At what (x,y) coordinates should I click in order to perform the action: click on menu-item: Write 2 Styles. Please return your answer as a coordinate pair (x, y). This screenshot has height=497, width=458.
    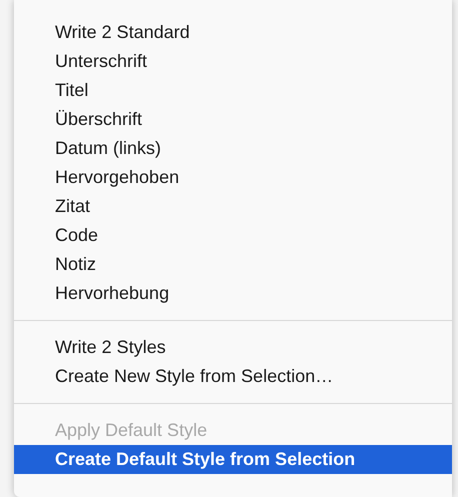
    Looking at the image, I should click on (233, 347).